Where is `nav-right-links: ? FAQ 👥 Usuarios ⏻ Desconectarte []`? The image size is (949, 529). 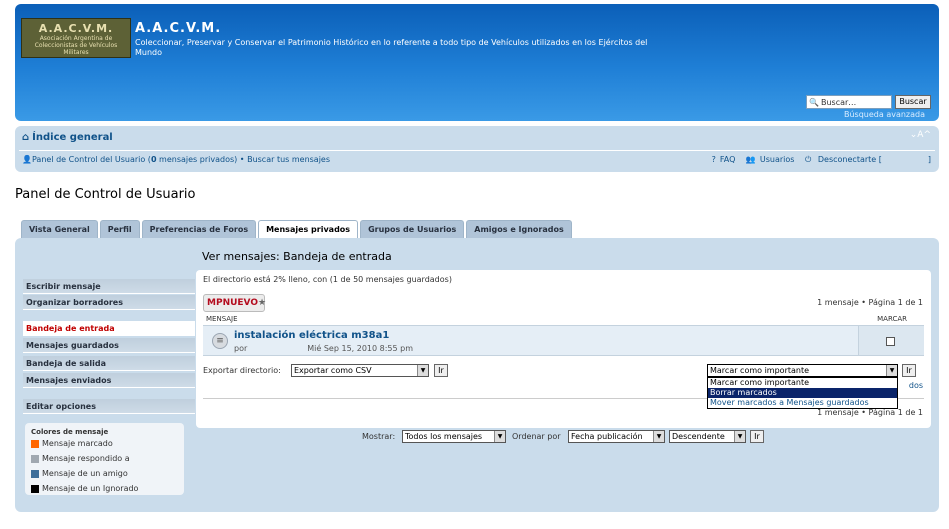 nav-right-links: ? FAQ 👥 Usuarios ⏻ Desconectarte [] is located at coordinates (817, 160).